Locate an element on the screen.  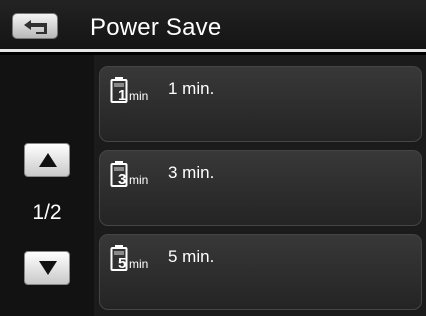
icon-number: 1 is located at coordinates (122, 95).